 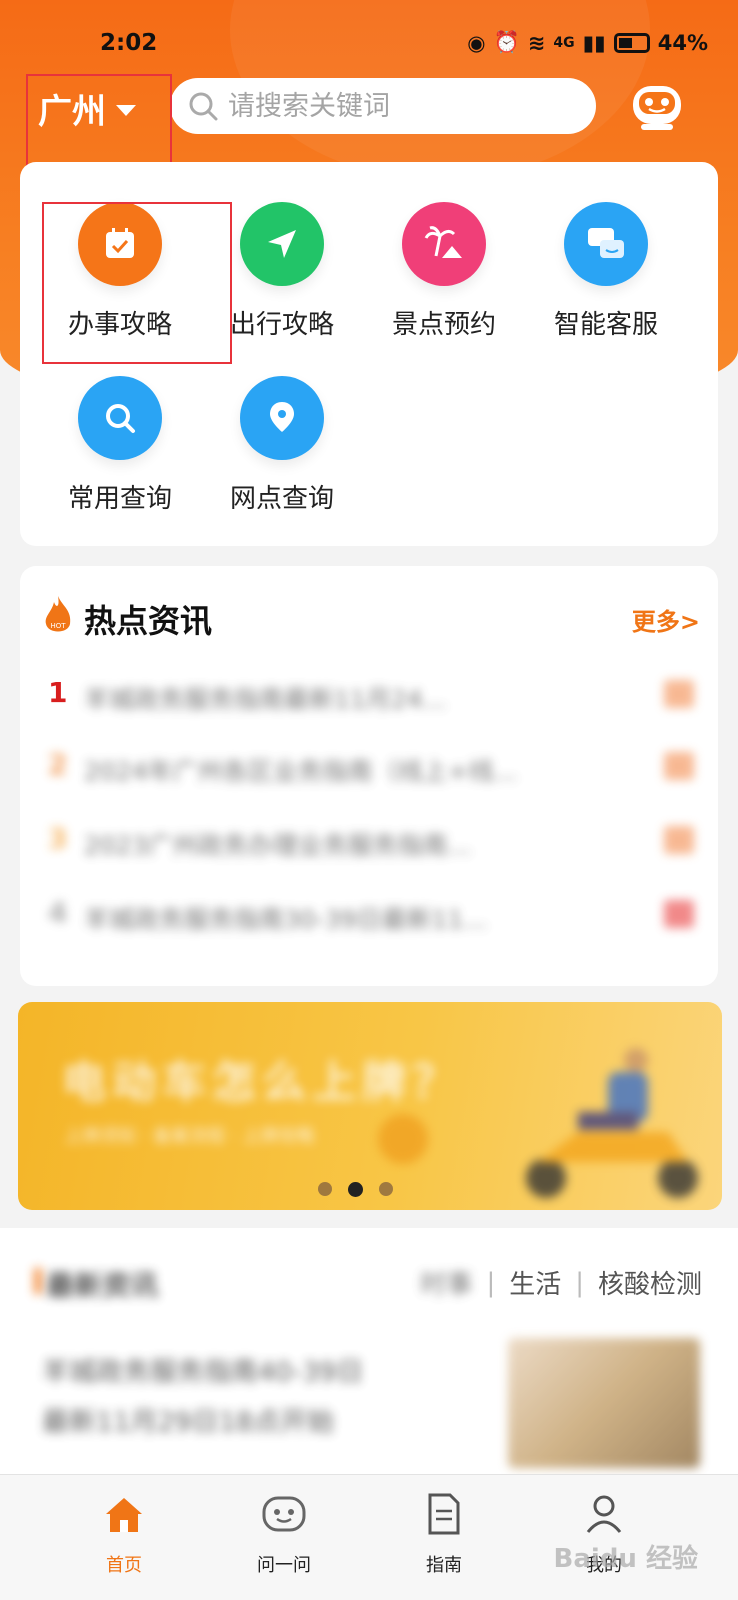 What do you see at coordinates (137, 283) in the screenshot?
I see `service-highlight-box` at bounding box center [137, 283].